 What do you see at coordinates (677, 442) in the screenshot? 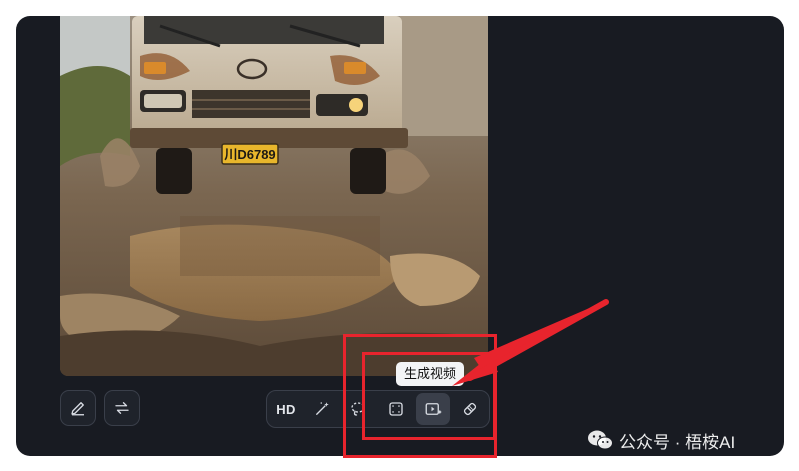
I see `watermark-text: 公众号 · 梧桉AI` at bounding box center [677, 442].